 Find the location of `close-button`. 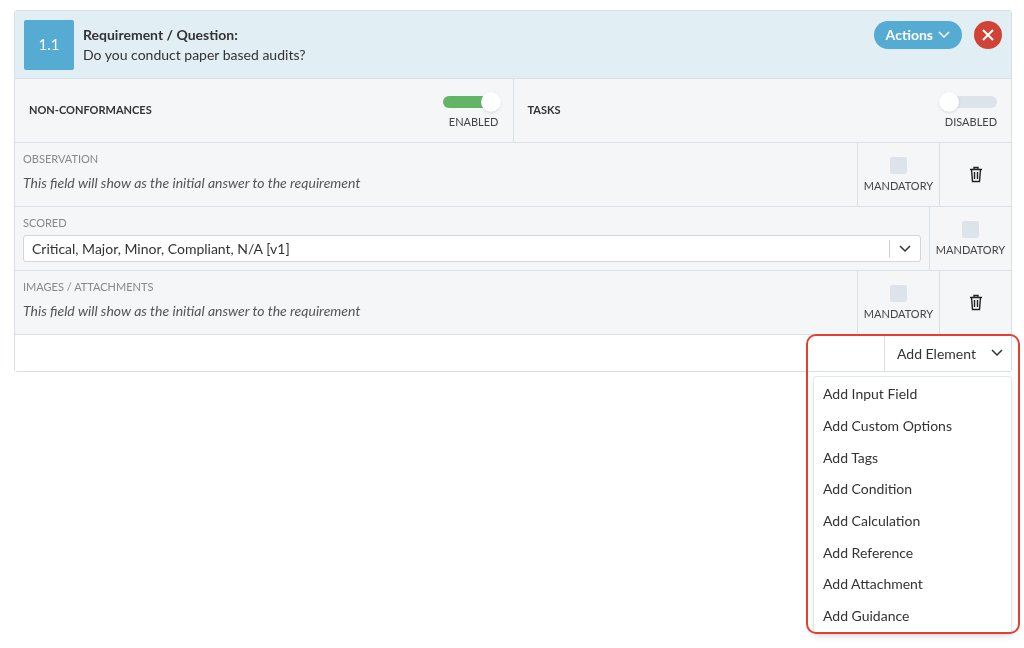

close-button is located at coordinates (988, 34).